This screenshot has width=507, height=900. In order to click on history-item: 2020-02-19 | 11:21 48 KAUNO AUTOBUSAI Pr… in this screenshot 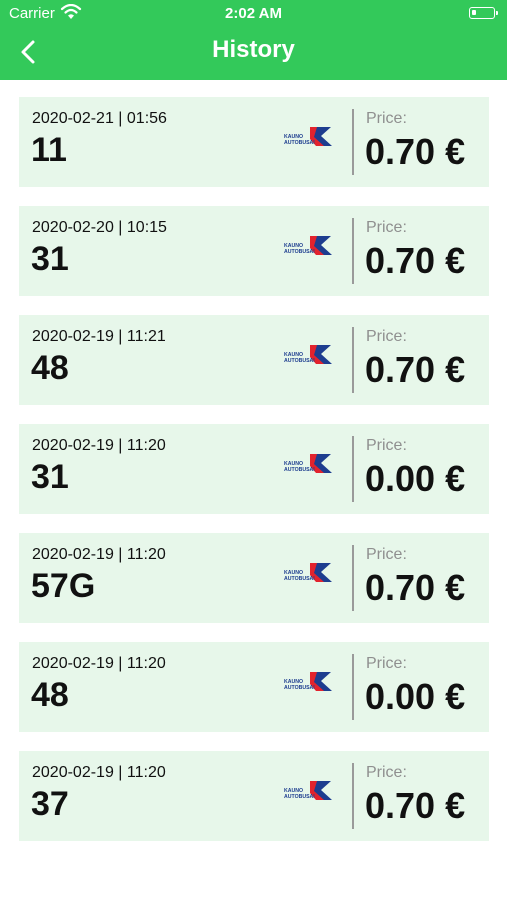, I will do `click(254, 360)`.